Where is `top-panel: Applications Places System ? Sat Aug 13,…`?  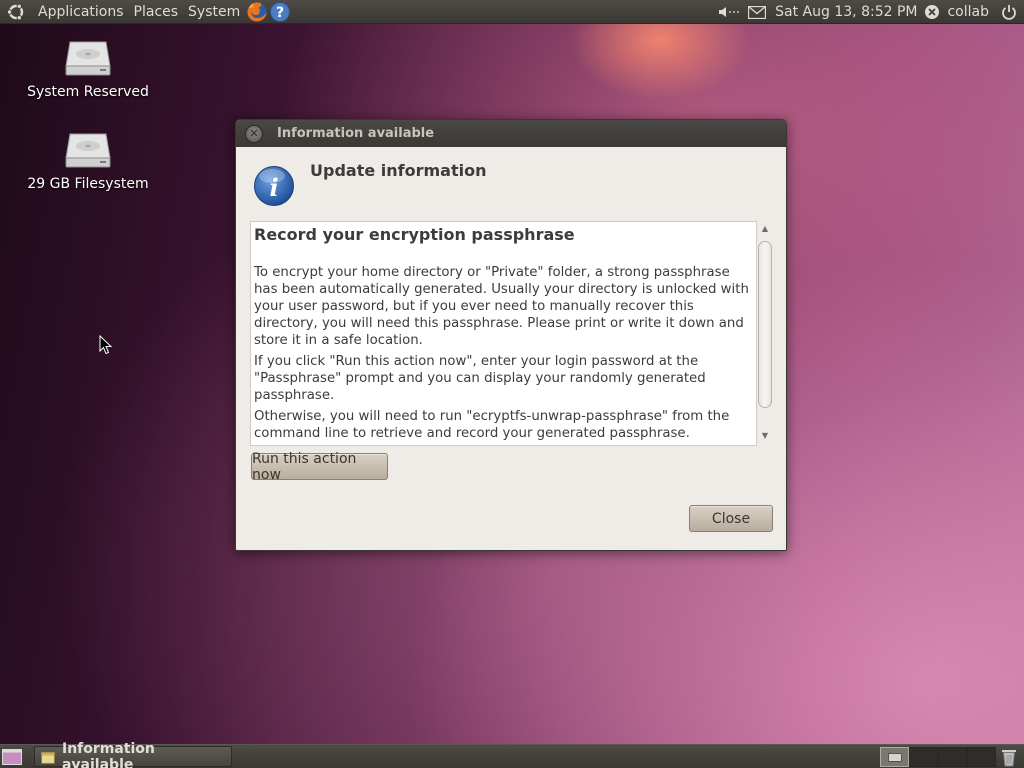 top-panel: Applications Places System ? Sat Aug 13,… is located at coordinates (512, 12).